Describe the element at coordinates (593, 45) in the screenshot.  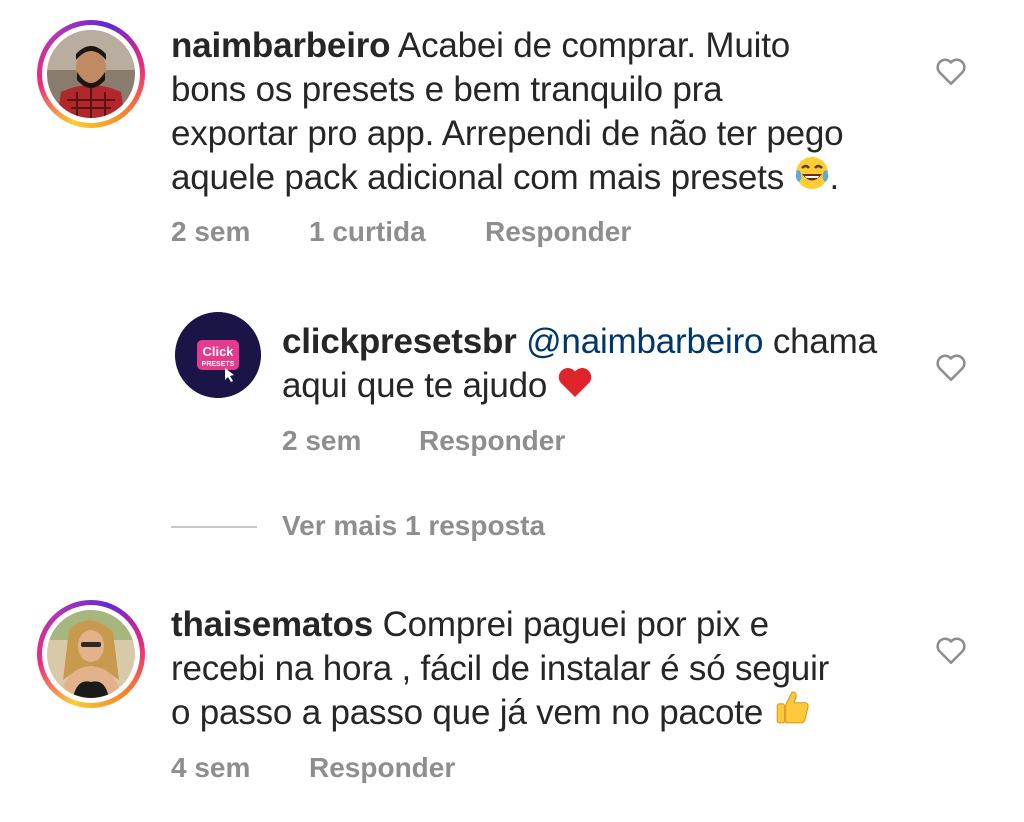
I see `comment-text: Acabei de comprar. Muito` at that location.